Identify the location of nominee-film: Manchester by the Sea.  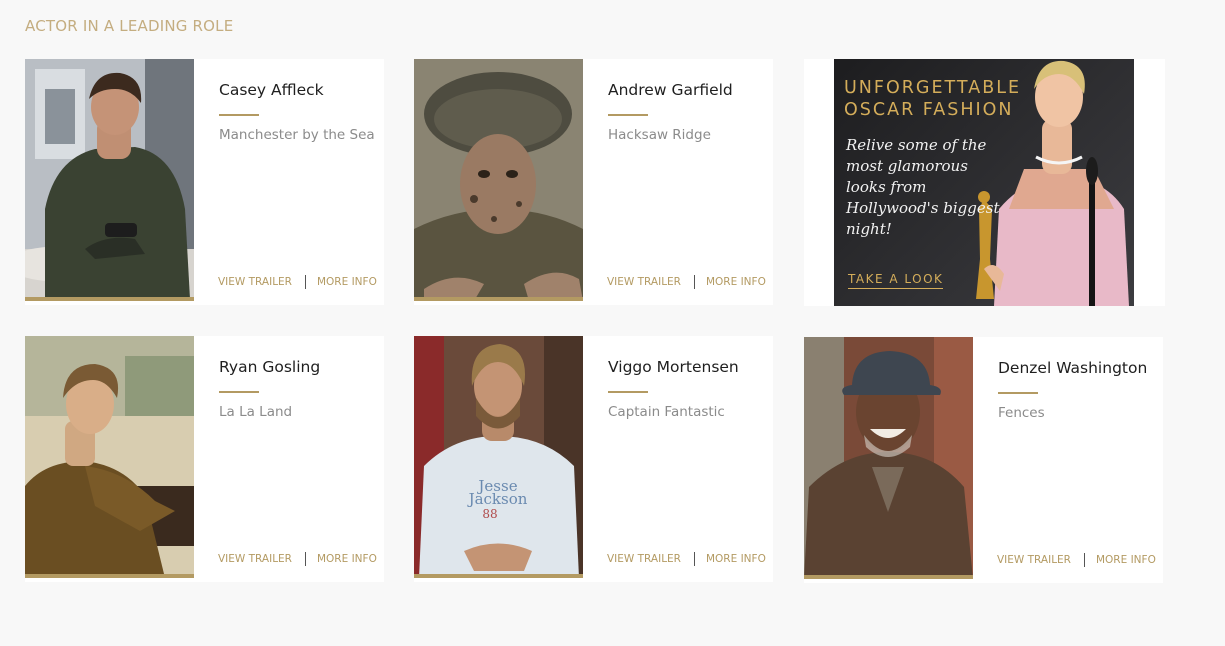
(297, 135).